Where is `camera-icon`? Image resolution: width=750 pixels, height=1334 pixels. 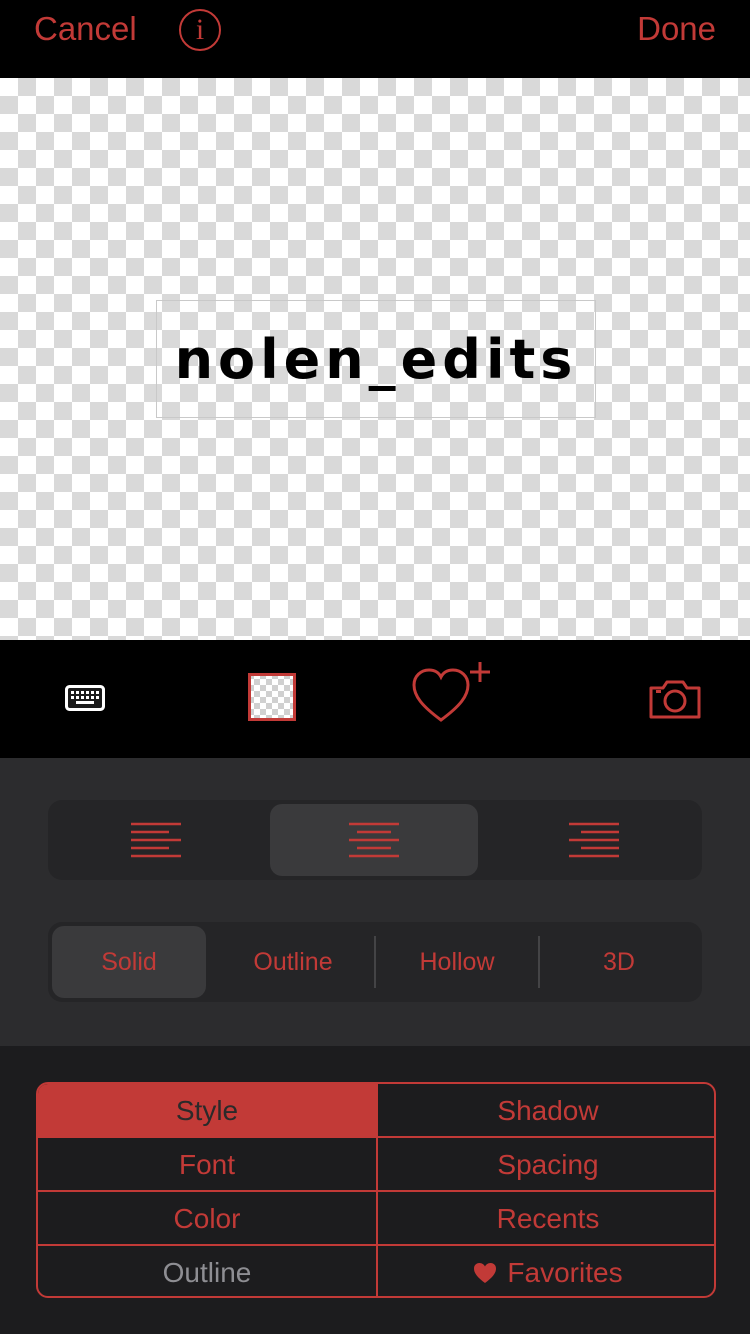 camera-icon is located at coordinates (675, 701).